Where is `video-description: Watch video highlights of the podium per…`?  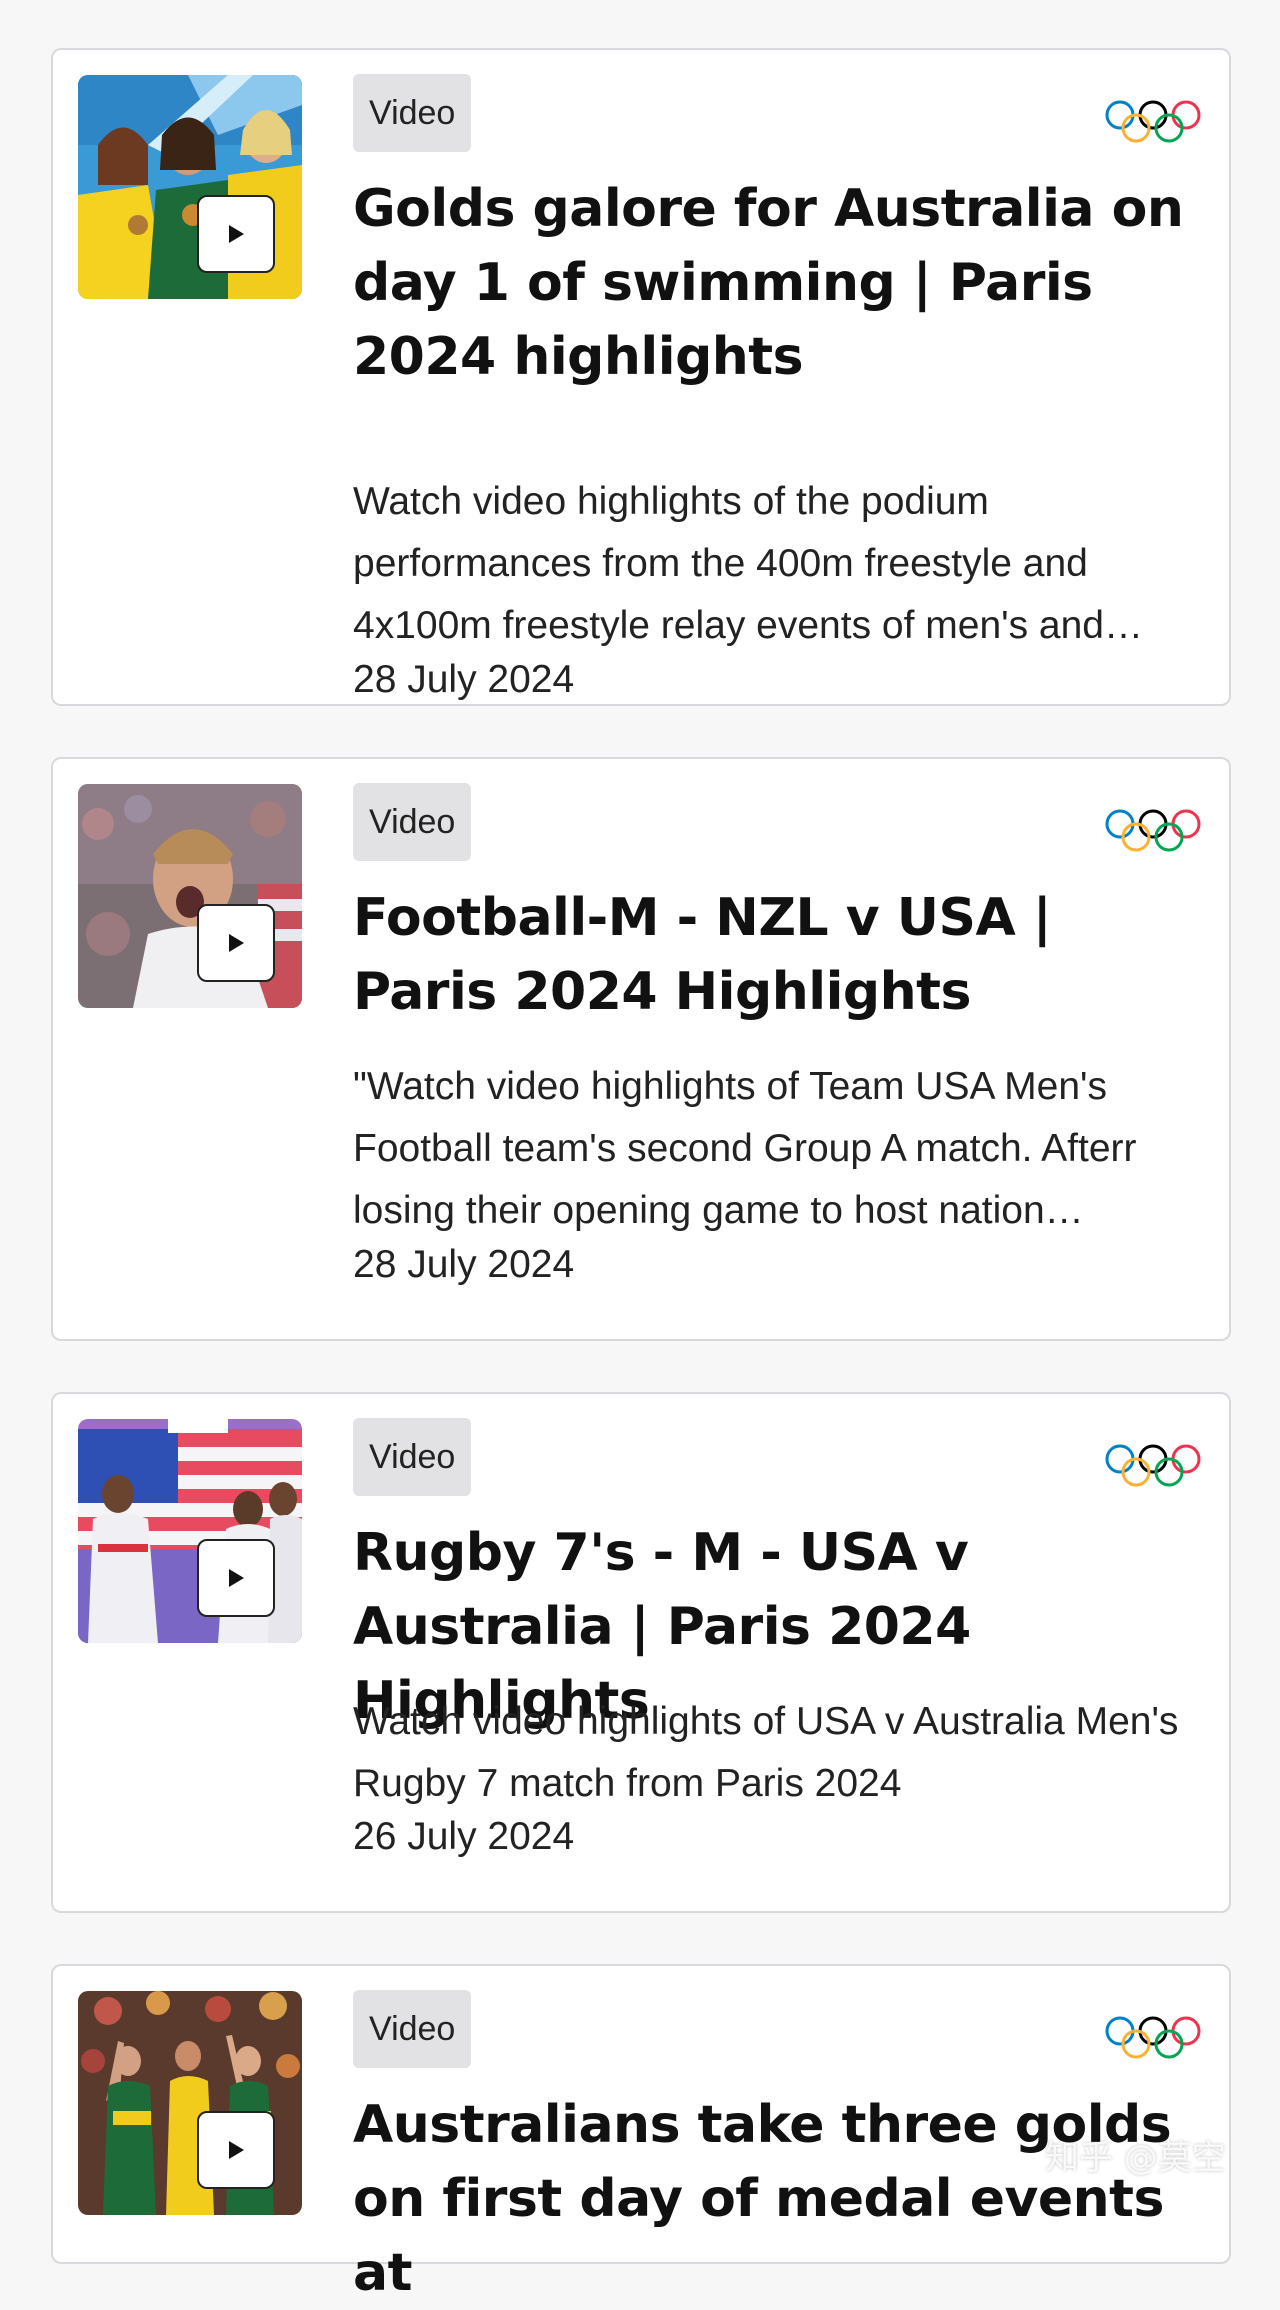
video-description: Watch video highlights of the podium per… is located at coordinates (748, 563).